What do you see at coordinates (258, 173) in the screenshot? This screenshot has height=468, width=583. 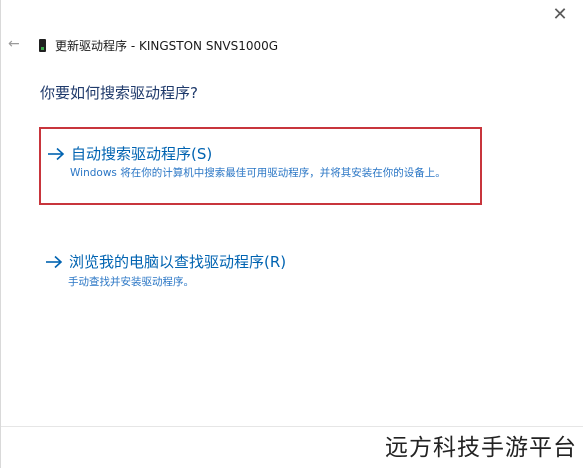 I see `auto-search-description: Windows 将在你的计算机中搜索最佳可用驱动程序，并将其安装在你的设备上。` at bounding box center [258, 173].